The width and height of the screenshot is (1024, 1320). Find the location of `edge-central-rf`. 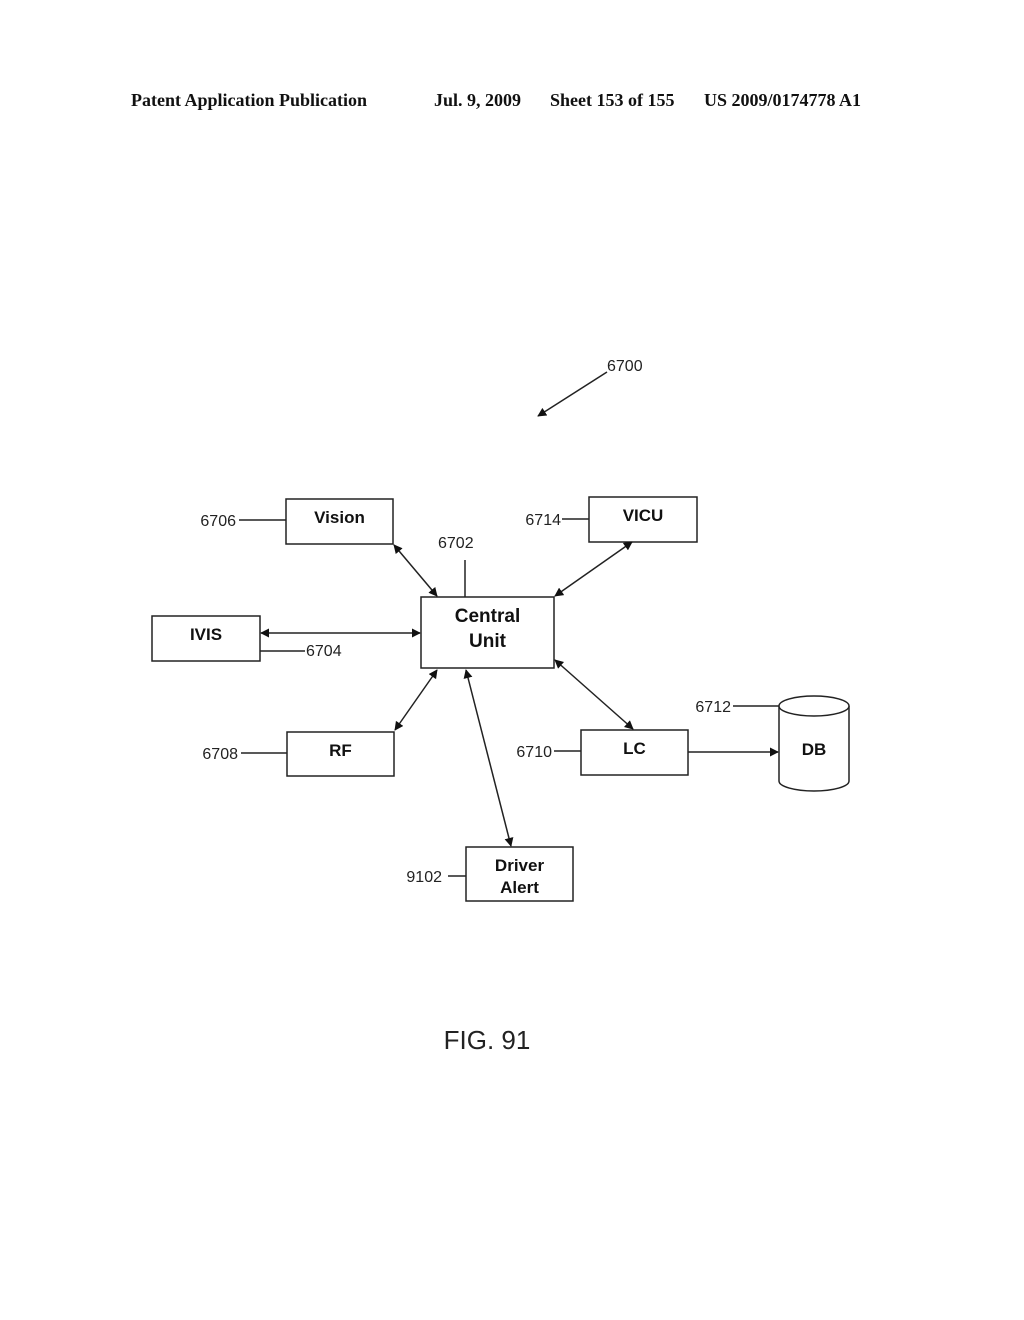

edge-central-rf is located at coordinates (416, 700).